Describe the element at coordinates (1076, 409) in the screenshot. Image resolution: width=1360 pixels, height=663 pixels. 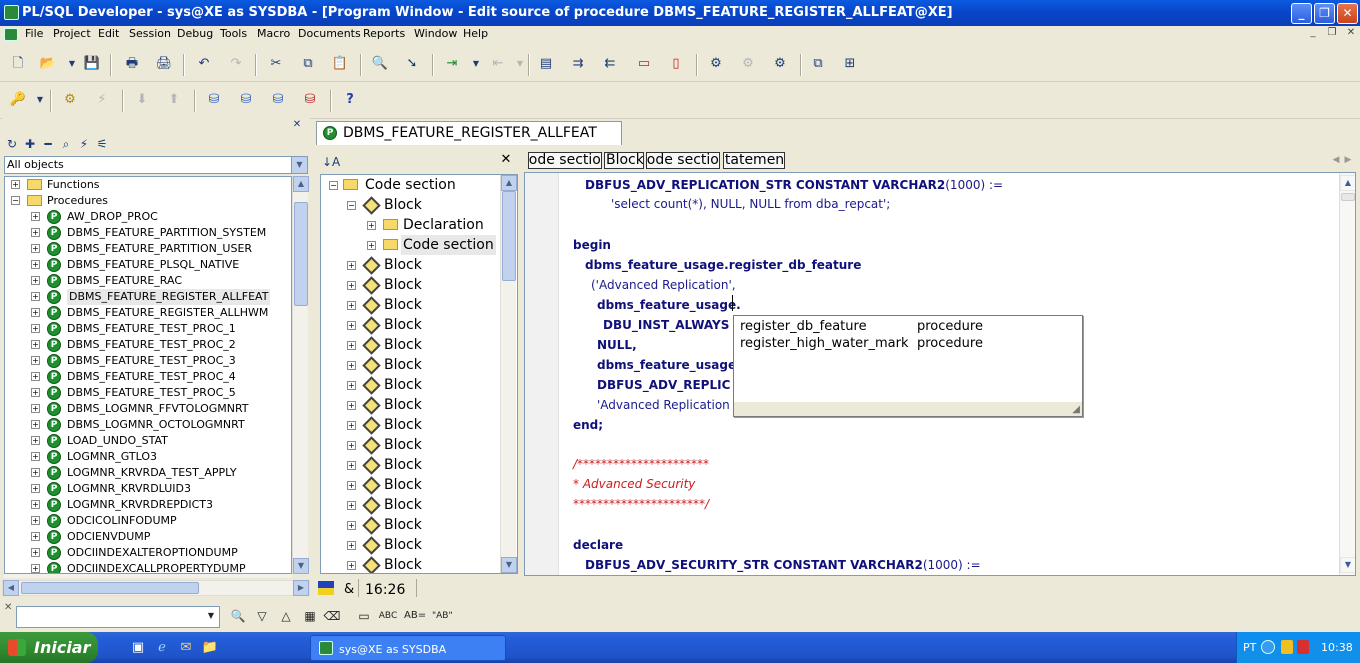
I see `resize-grip-icon: ◢` at that location.